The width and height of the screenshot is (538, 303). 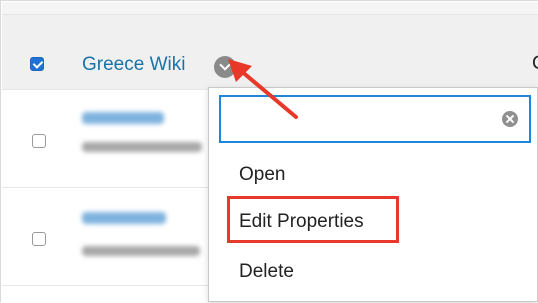 What do you see at coordinates (225, 67) in the screenshot?
I see `chevron-down-icon` at bounding box center [225, 67].